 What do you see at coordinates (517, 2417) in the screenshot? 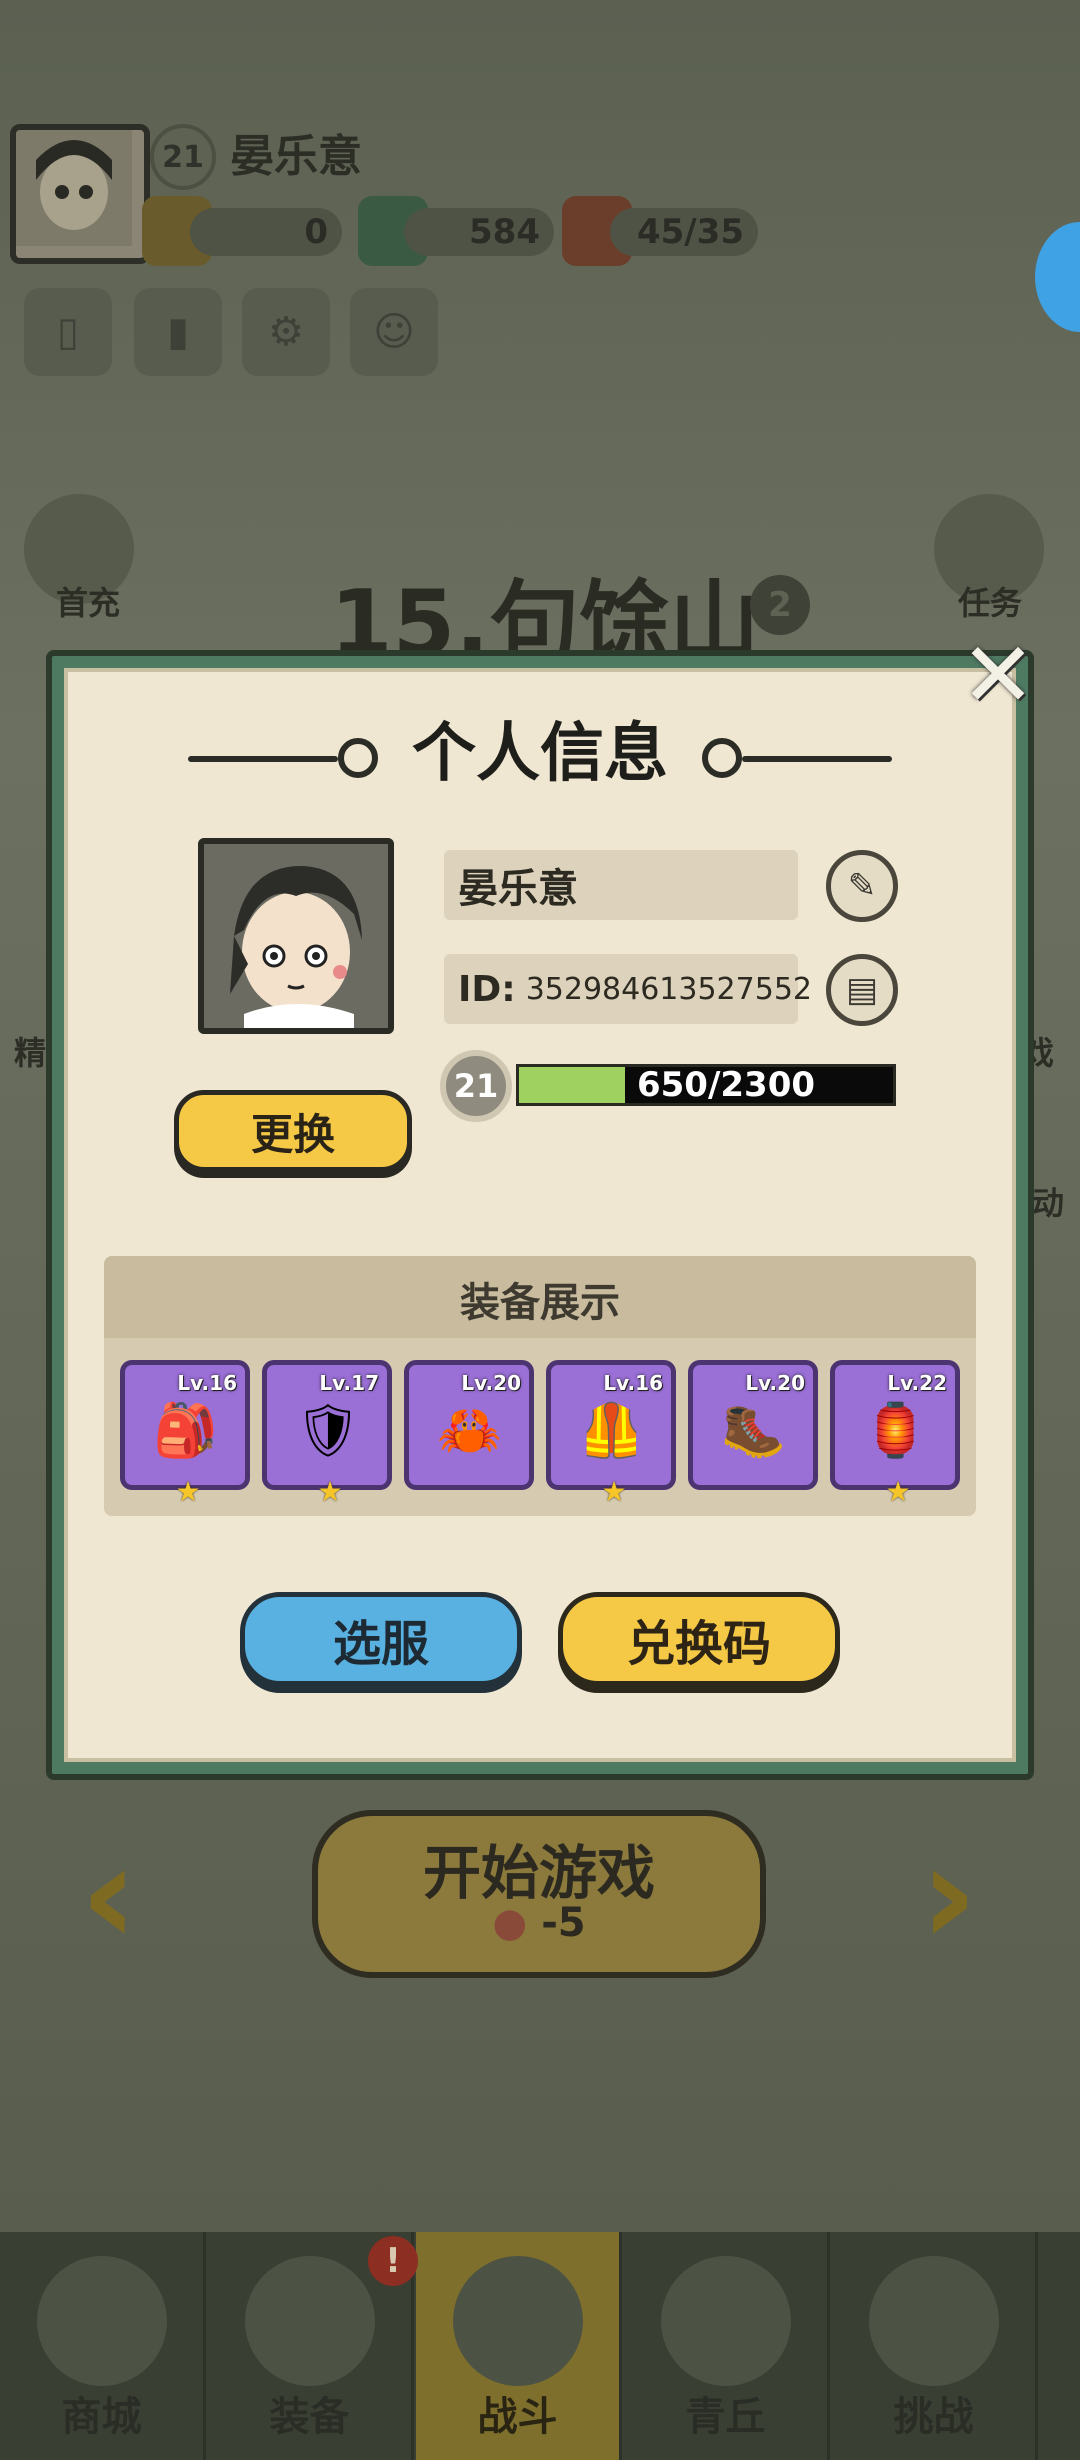
I see `nav-tab-label: 战斗` at bounding box center [517, 2417].